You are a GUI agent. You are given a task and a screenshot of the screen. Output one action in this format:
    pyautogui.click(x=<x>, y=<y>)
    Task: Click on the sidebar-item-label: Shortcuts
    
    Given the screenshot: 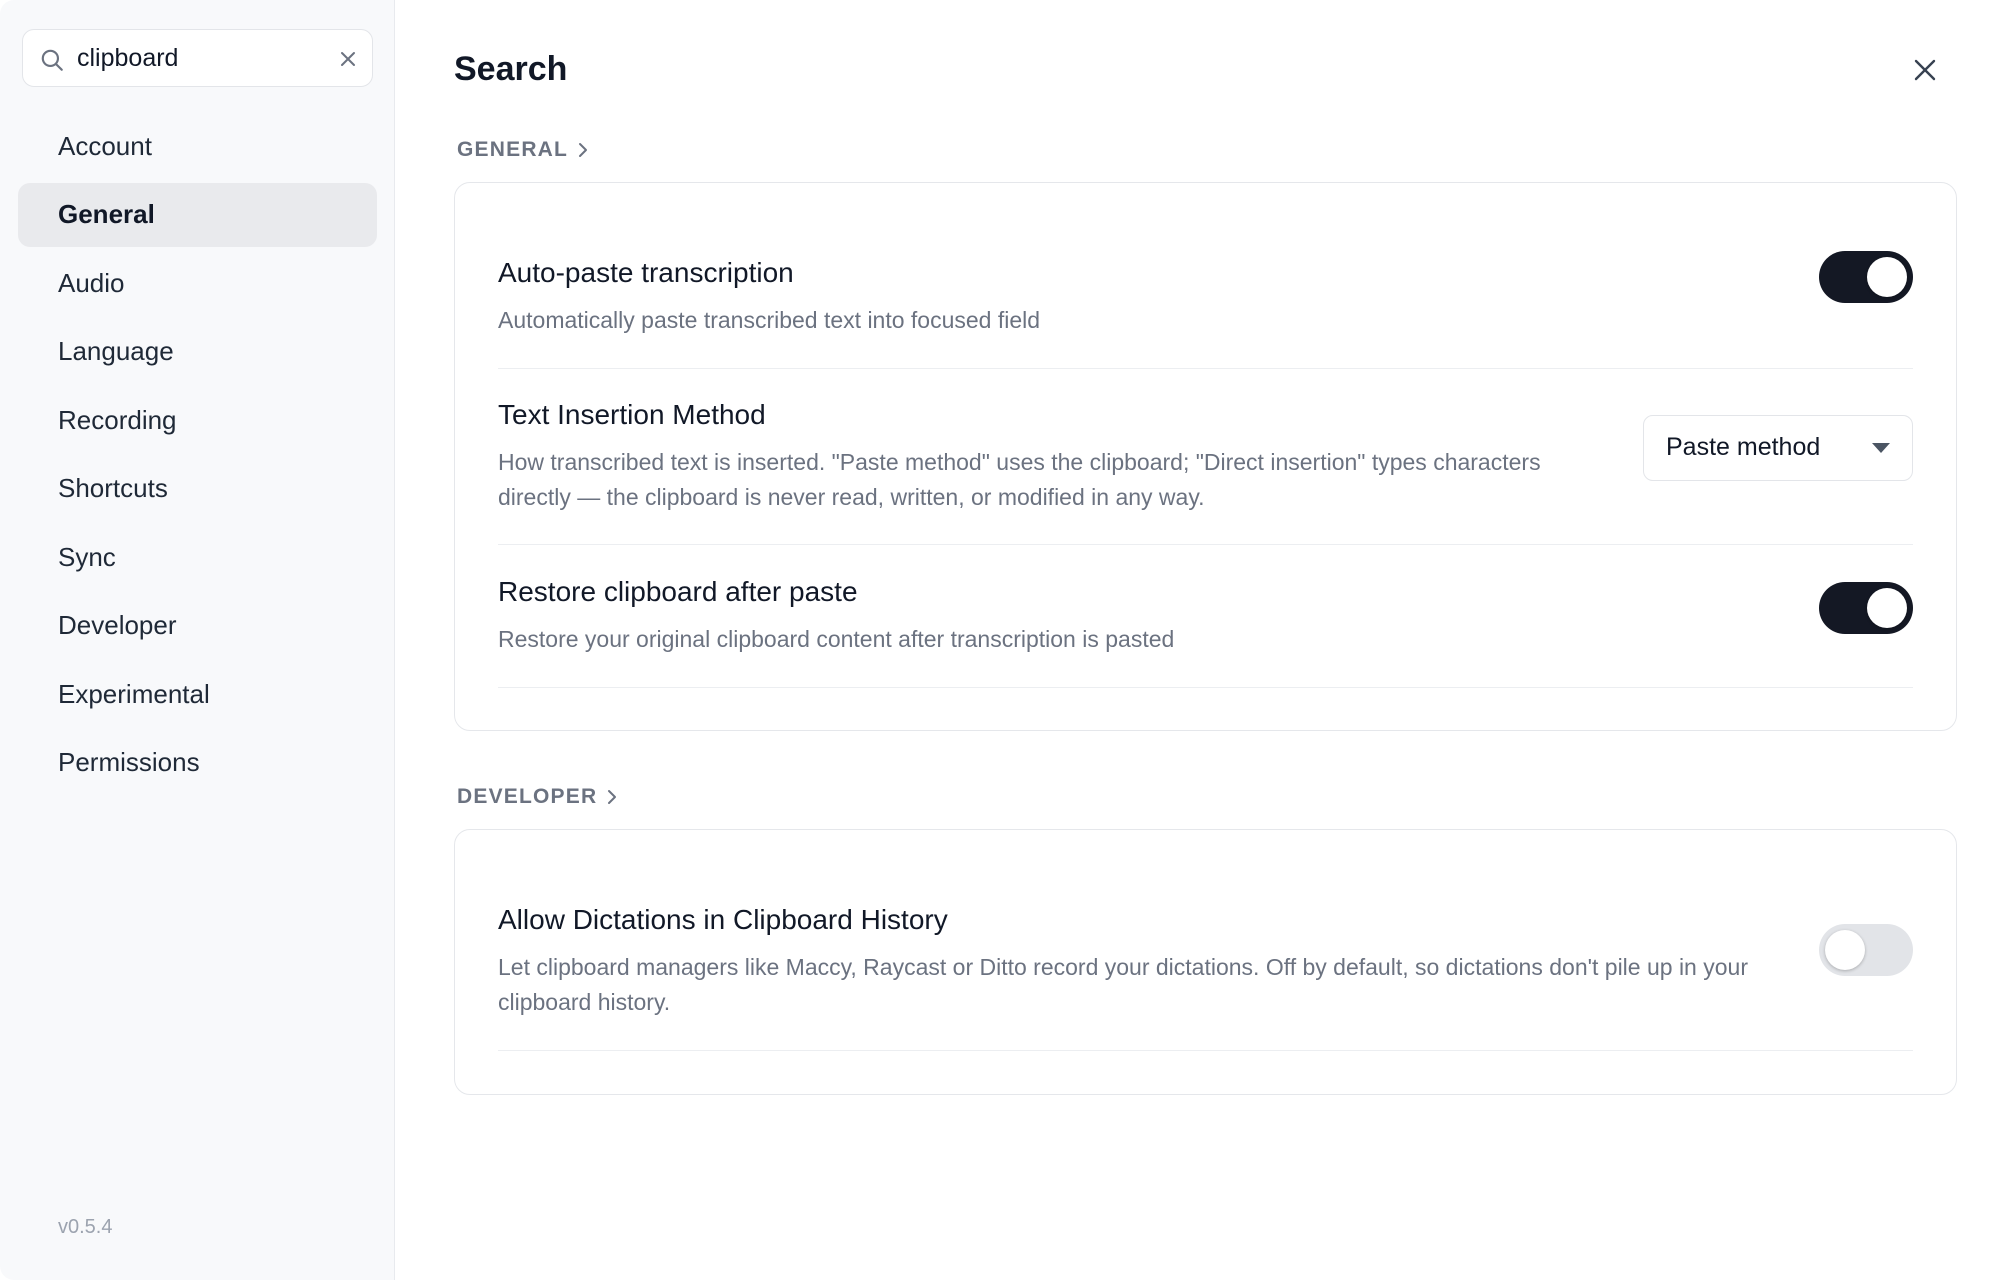 What is the action you would take?
    pyautogui.click(x=113, y=488)
    